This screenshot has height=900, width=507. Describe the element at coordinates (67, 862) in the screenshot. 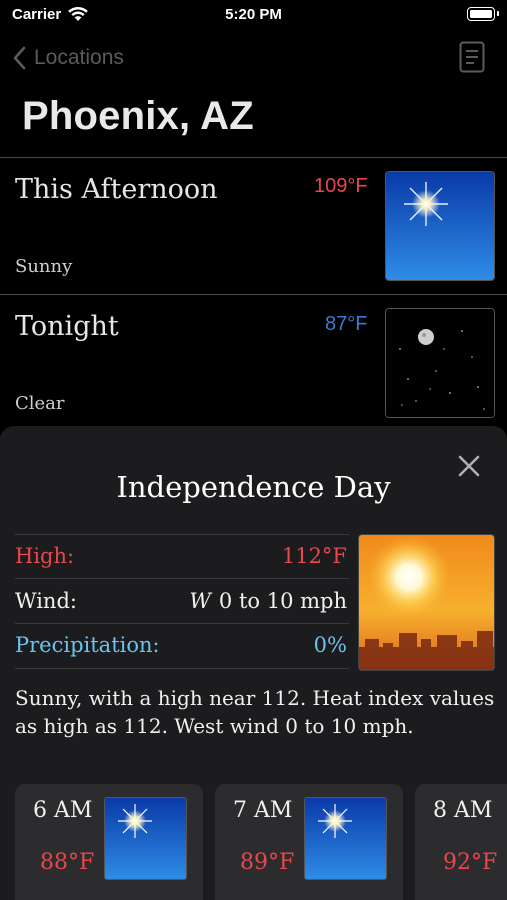

I see `hour-temperature: 88°F` at that location.